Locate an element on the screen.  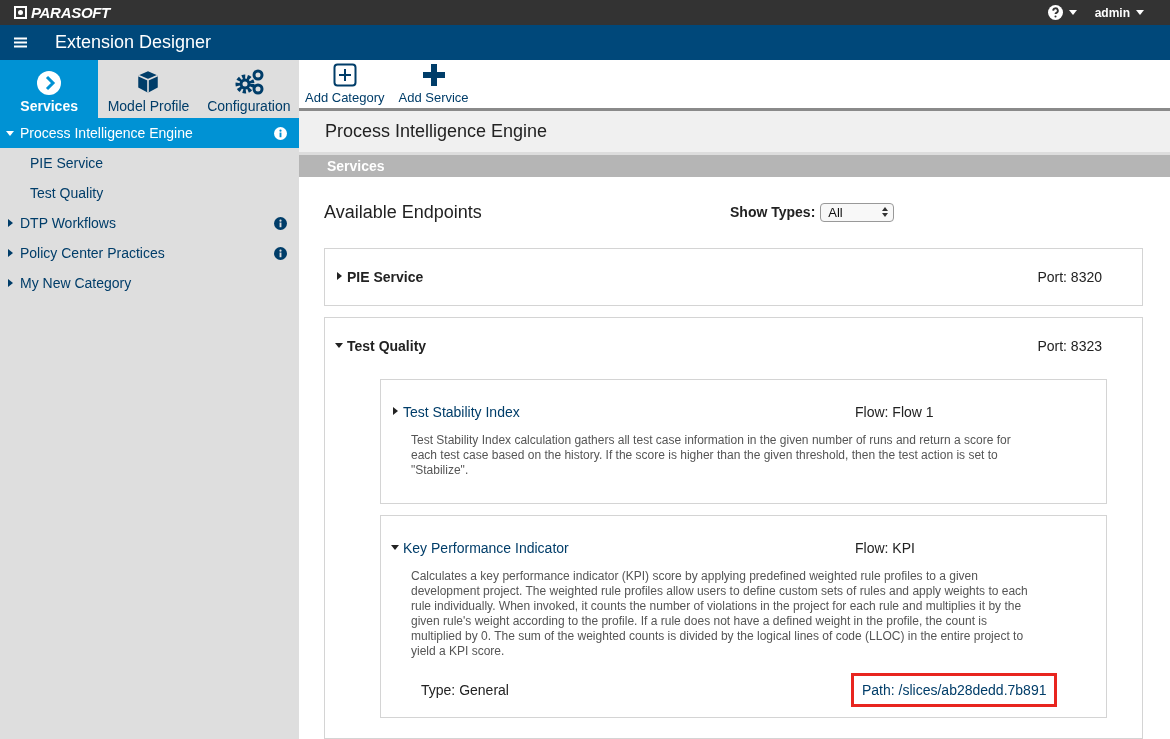
path-label: Path: /slices/ab28dedd.7b891 is located at coordinates (954, 690).